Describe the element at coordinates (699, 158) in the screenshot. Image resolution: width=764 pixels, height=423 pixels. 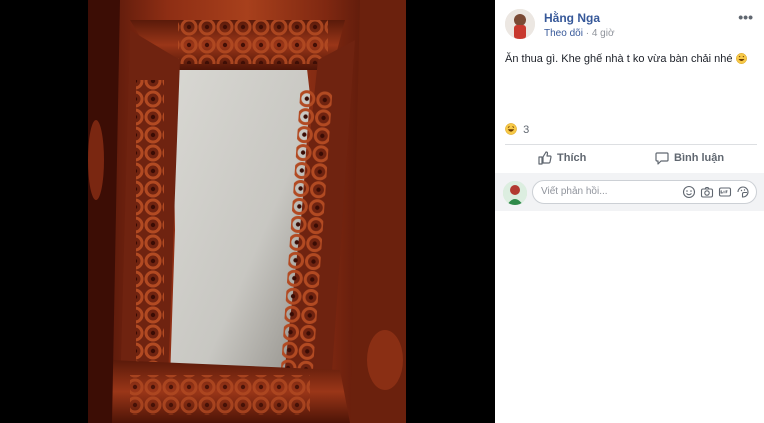
I see `comment-label: Bình luận` at that location.